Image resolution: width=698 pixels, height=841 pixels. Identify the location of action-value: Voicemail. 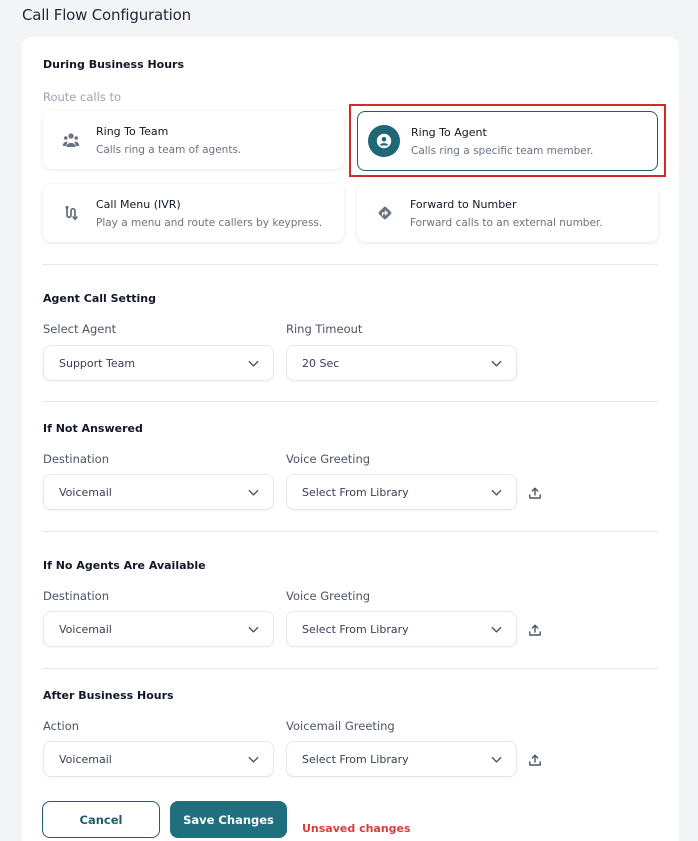
(85, 759).